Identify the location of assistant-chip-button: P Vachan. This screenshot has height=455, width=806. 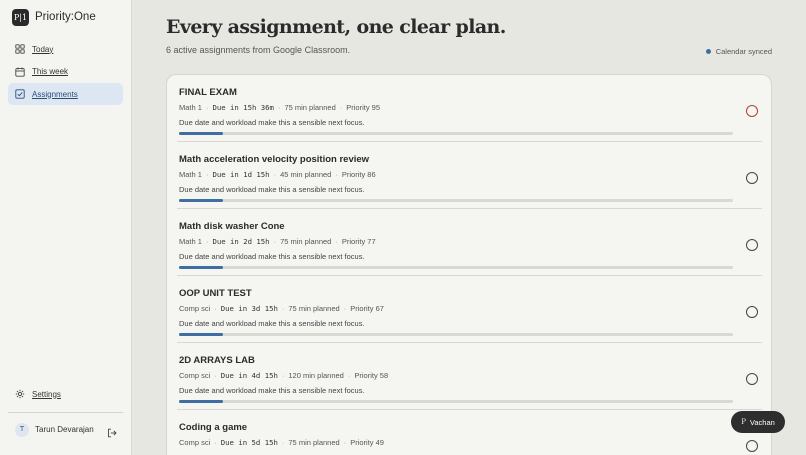
(758, 422).